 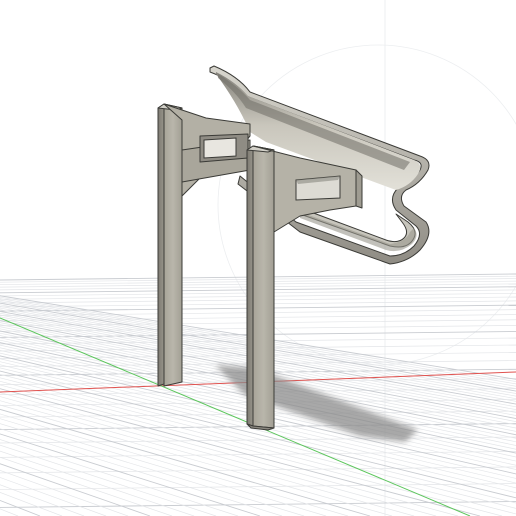 I want to click on grid-line, so click(x=258, y=470).